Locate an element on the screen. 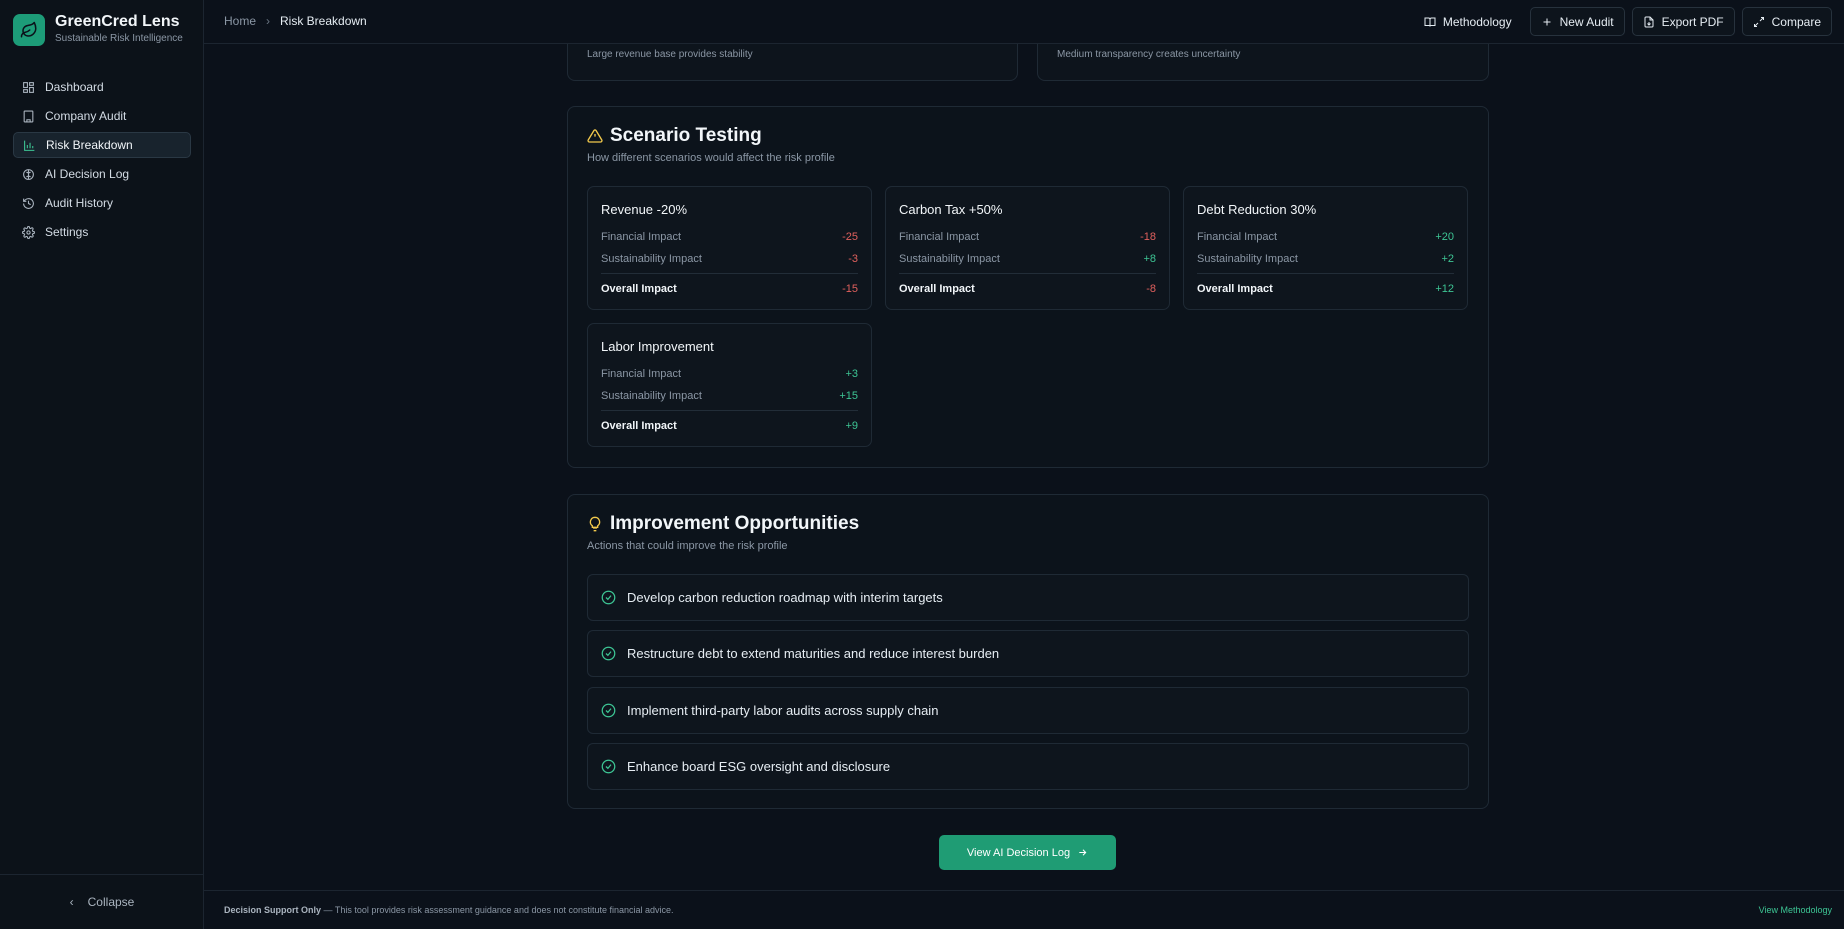 This screenshot has height=929, width=1844. methodology-button: Methodology is located at coordinates (1468, 21).